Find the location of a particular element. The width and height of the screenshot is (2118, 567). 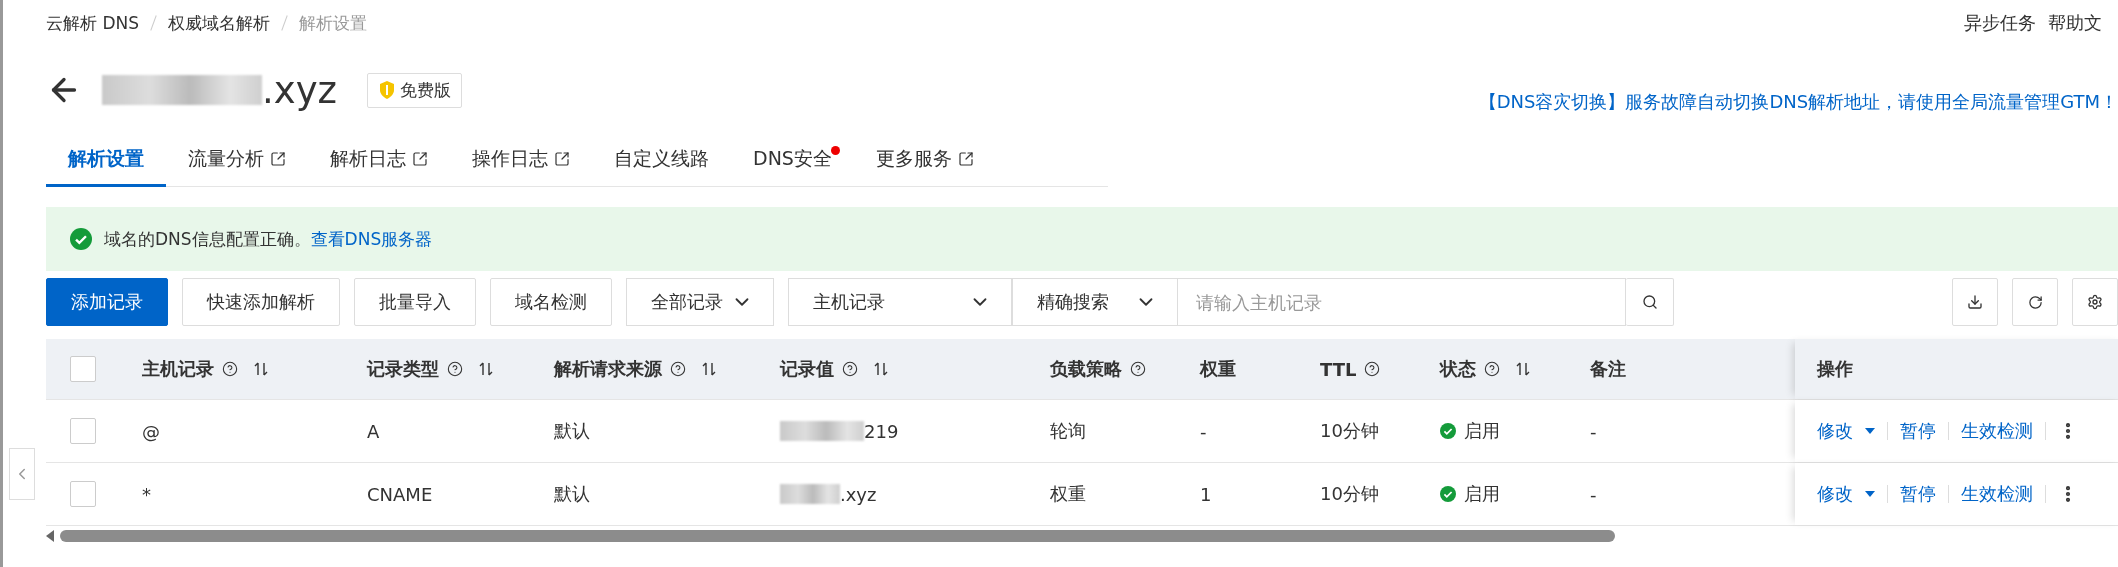

table-cell: * is located at coordinates (146, 494).